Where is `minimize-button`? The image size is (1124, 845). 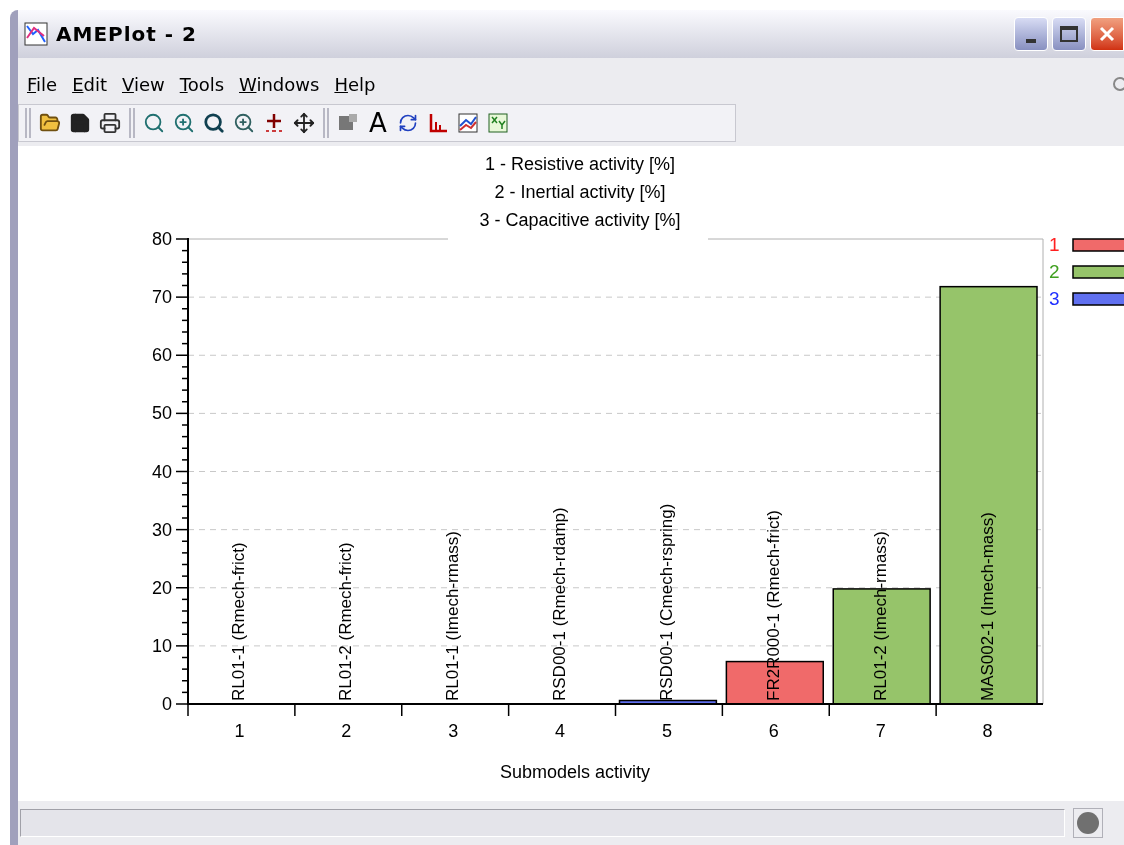
minimize-button is located at coordinates (1031, 34).